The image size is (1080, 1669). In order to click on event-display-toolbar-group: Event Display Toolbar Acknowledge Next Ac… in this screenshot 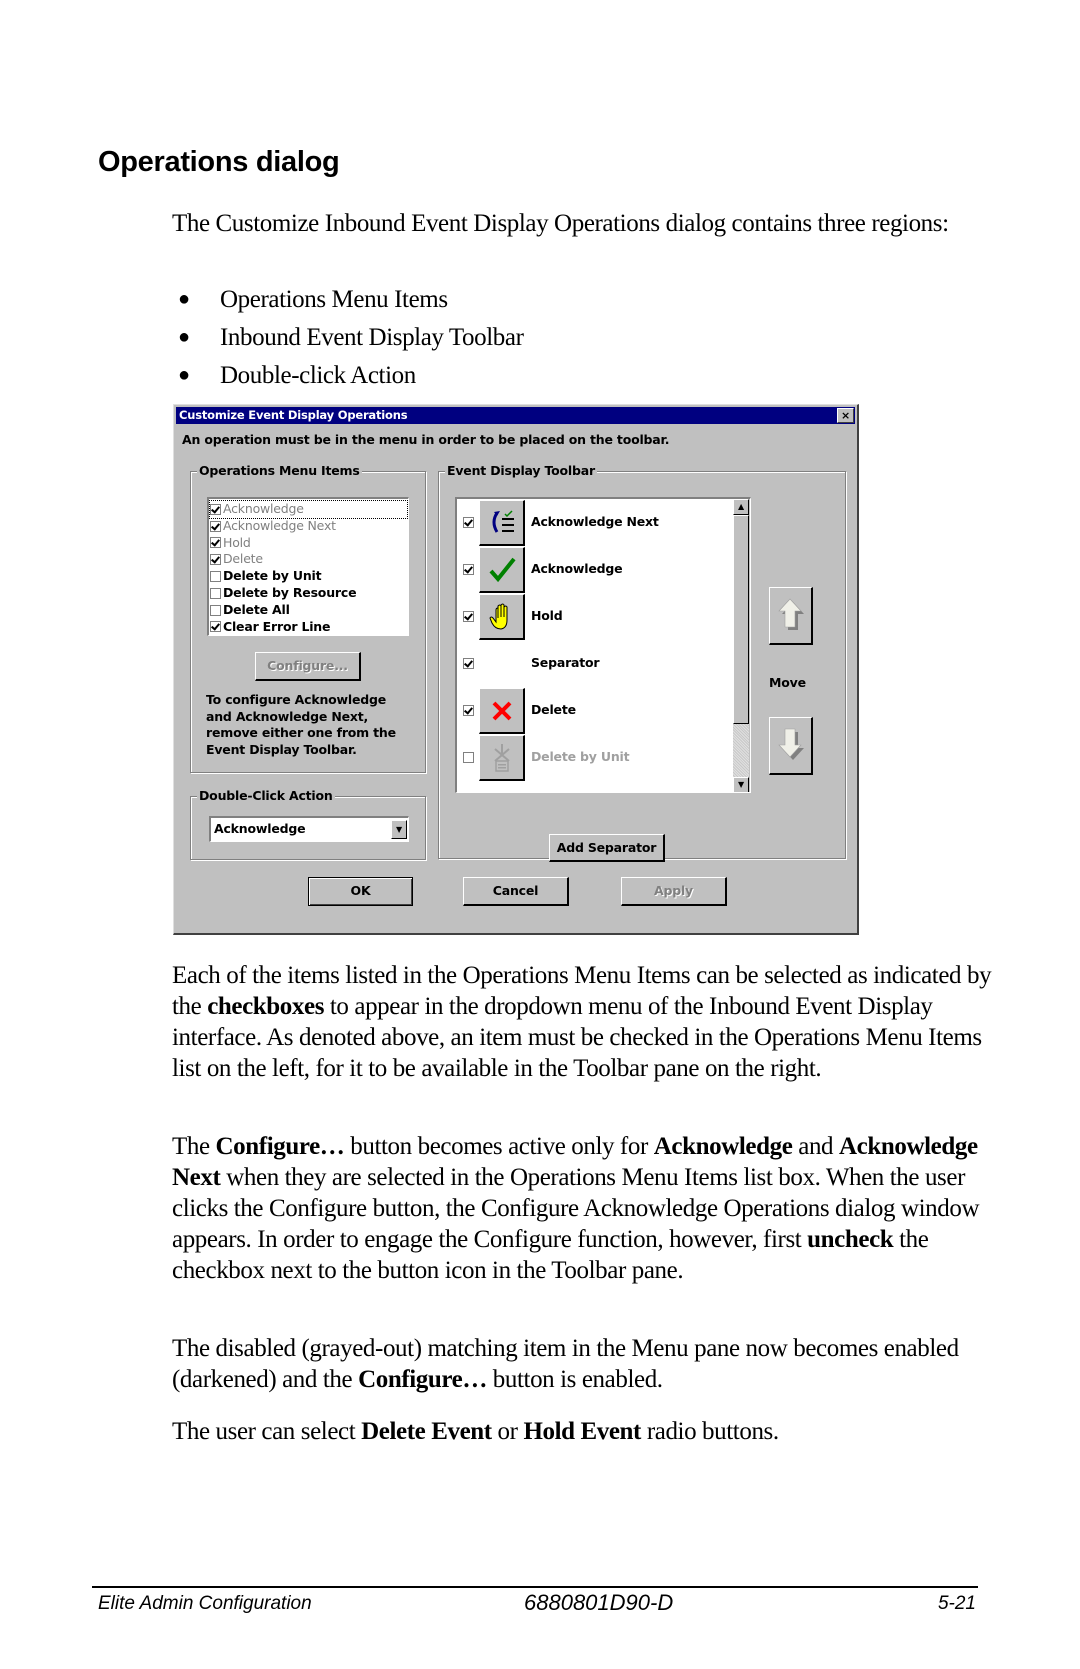, I will do `click(642, 662)`.